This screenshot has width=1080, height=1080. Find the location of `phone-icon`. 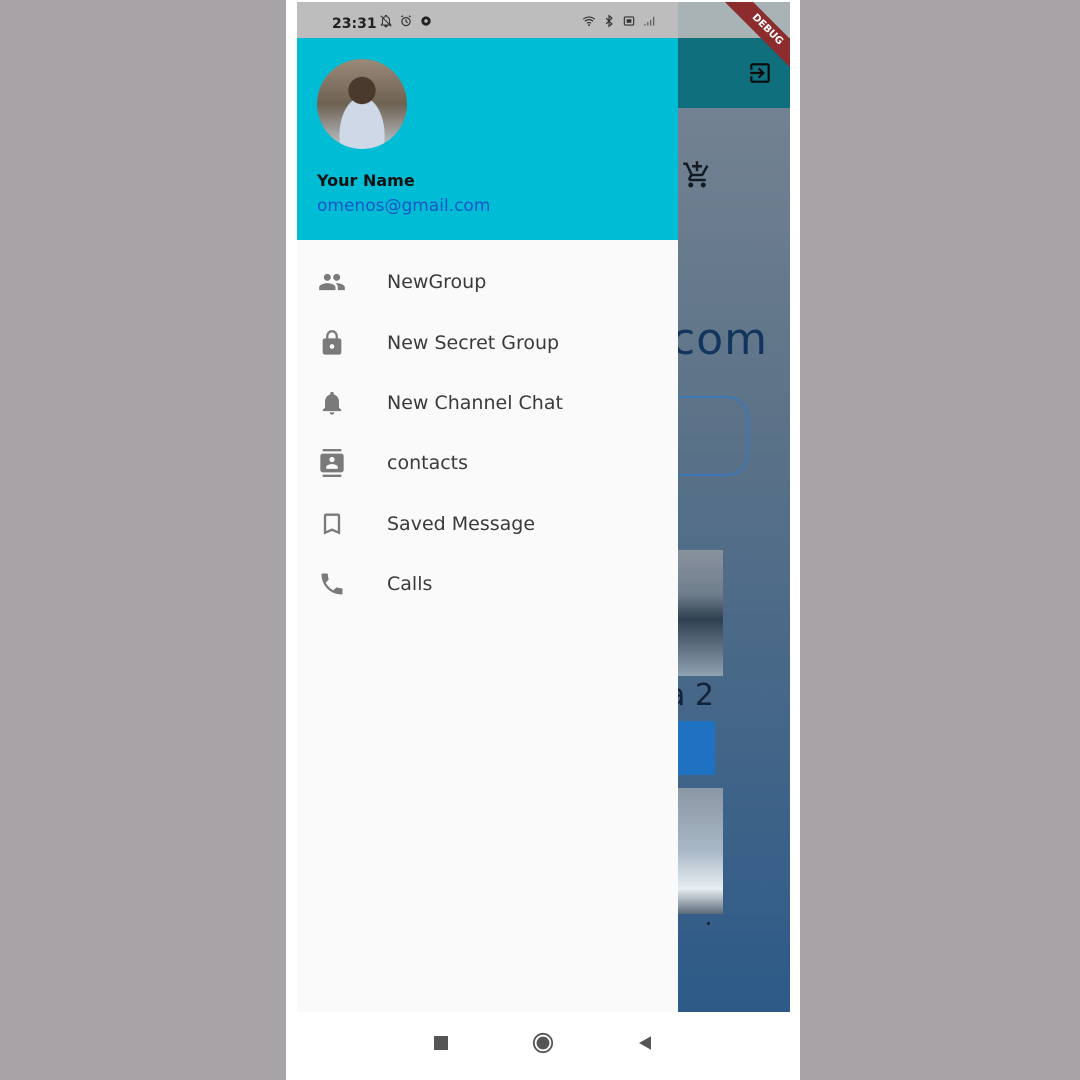

phone-icon is located at coordinates (332, 584).